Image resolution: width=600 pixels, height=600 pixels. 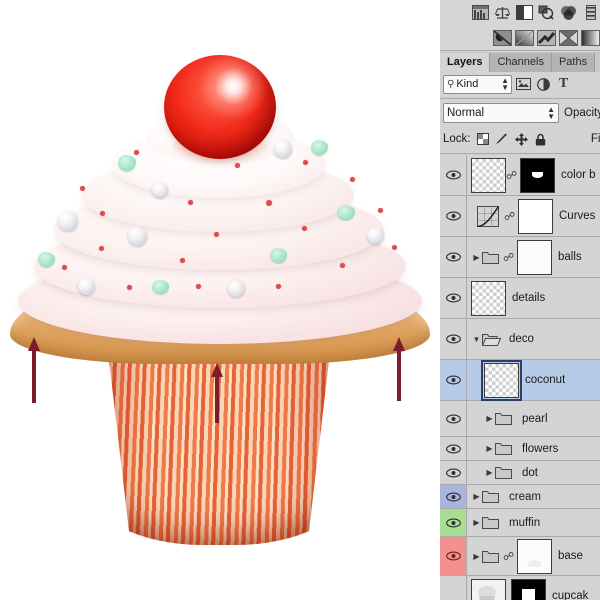 I want to click on layer-row-body: ▶ ☍ balls, so click(x=533, y=257).